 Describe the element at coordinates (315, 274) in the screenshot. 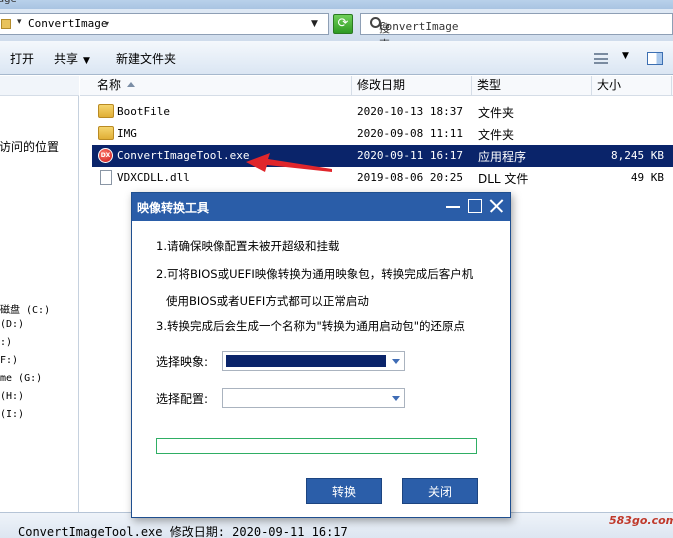

I see `instruction-2: 2.可将BIOS或UEFI映像转换为通用映象包，转换完成后客户机` at that location.